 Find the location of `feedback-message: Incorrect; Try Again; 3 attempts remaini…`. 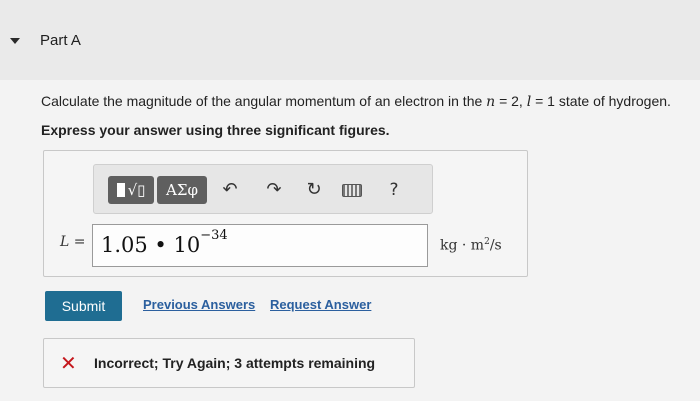

feedback-message: Incorrect; Try Again; 3 attempts remaini… is located at coordinates (235, 363).